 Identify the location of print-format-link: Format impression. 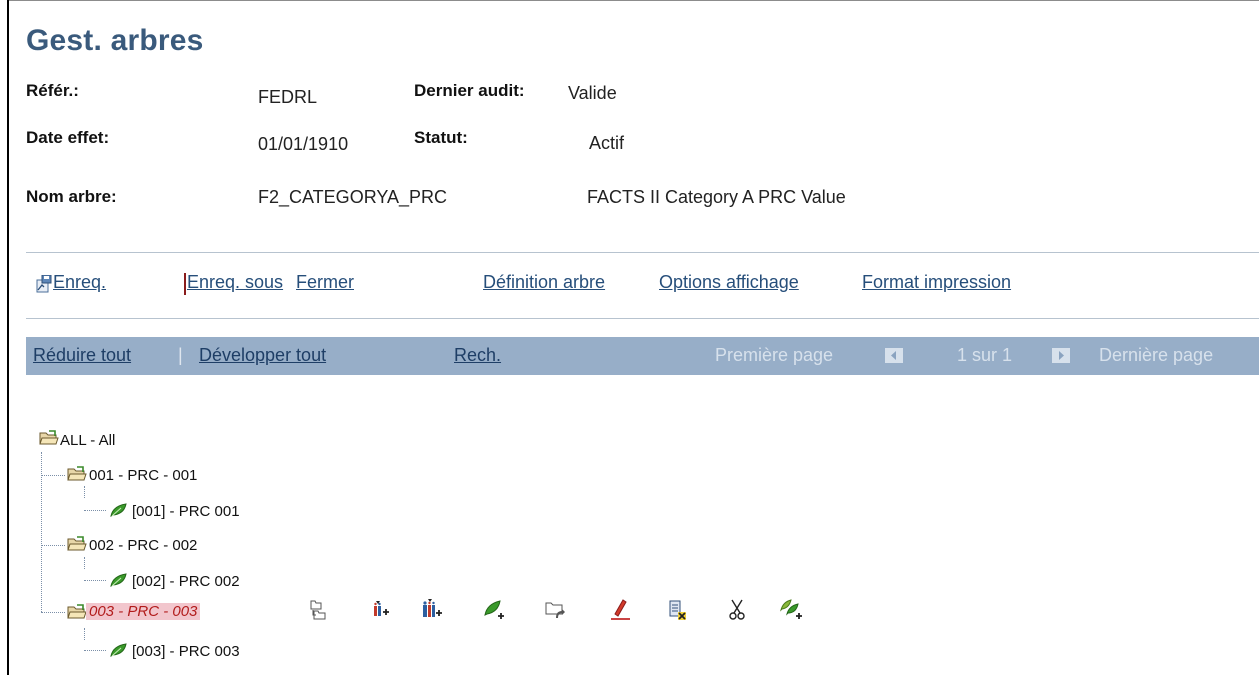
(936, 282).